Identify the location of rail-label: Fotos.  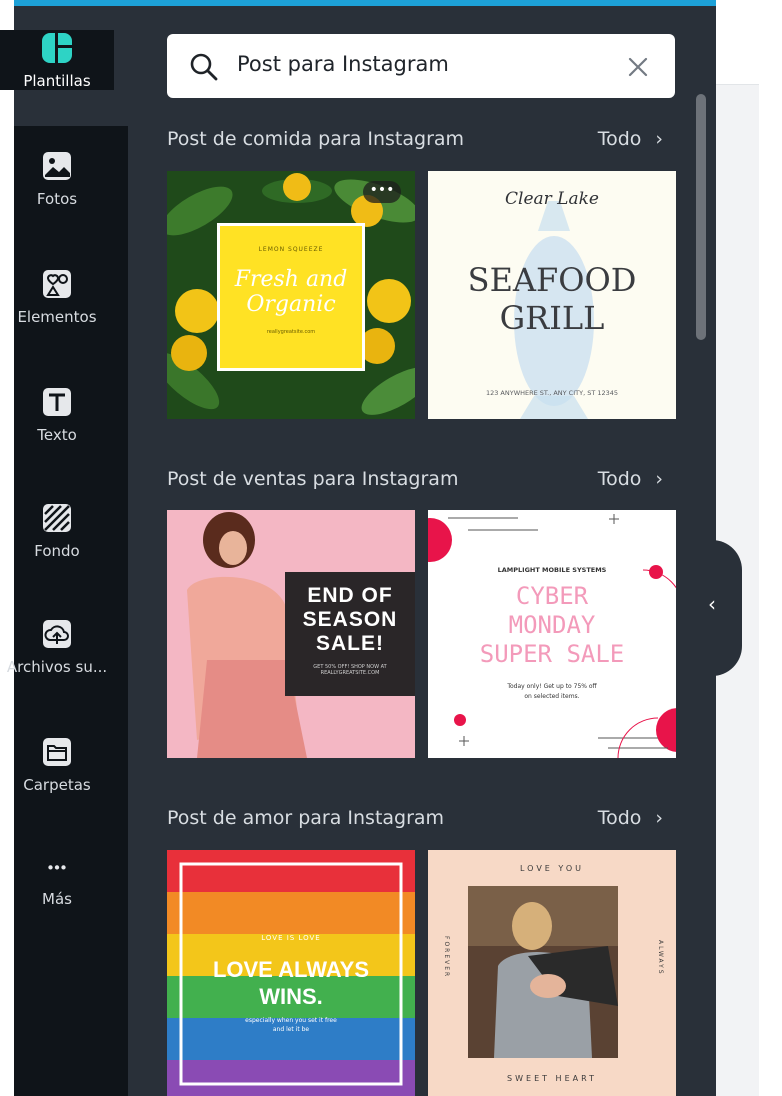
(57, 199).